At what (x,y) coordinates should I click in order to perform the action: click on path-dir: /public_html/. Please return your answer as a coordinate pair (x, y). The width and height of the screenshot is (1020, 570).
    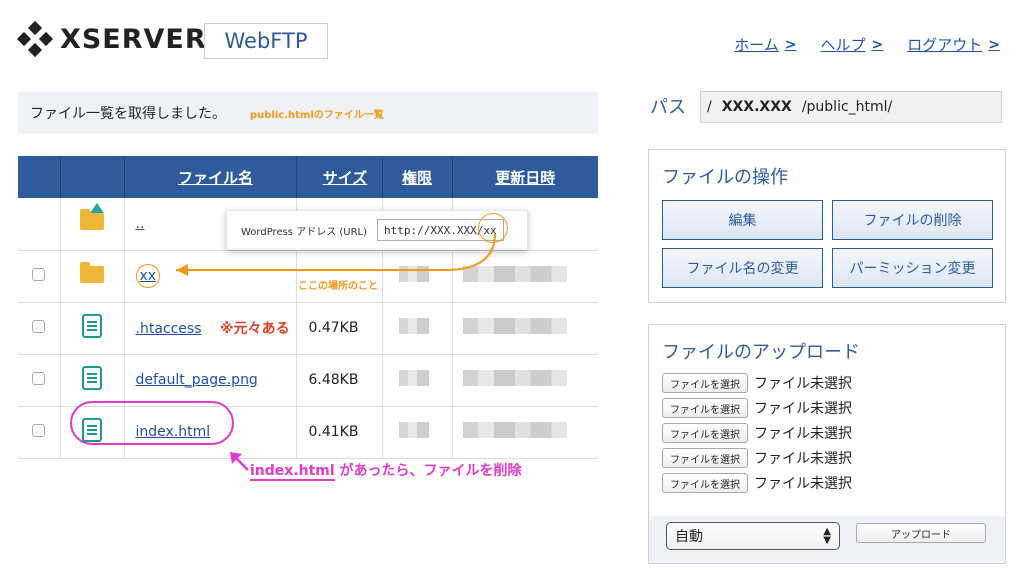
    Looking at the image, I should click on (847, 107).